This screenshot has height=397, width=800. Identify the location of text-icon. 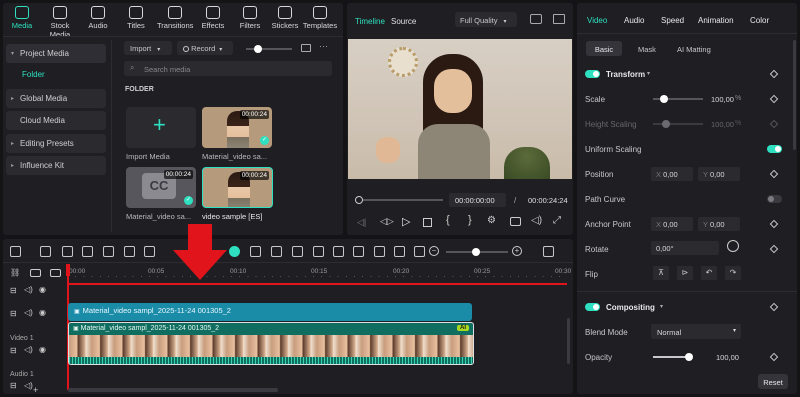
(149, 251).